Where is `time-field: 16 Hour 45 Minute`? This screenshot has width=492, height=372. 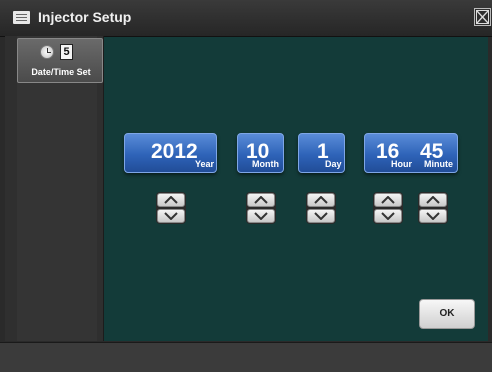 time-field: 16 Hour 45 Minute is located at coordinates (411, 153).